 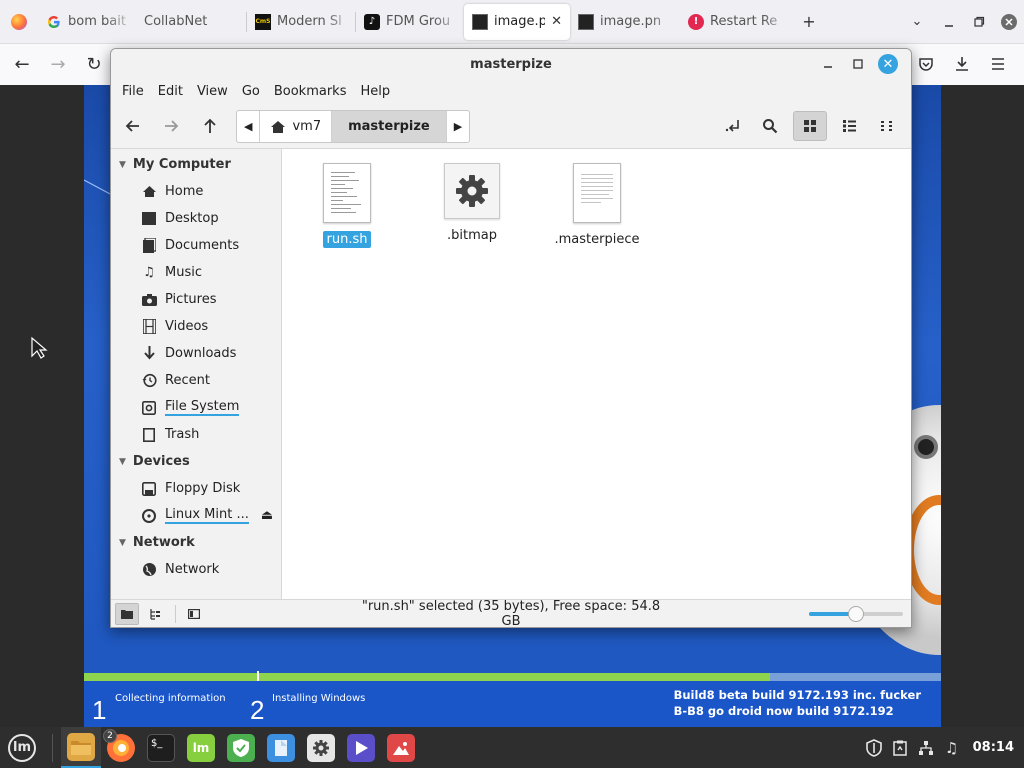 I want to click on shield-tray-icon, so click(x=874, y=747).